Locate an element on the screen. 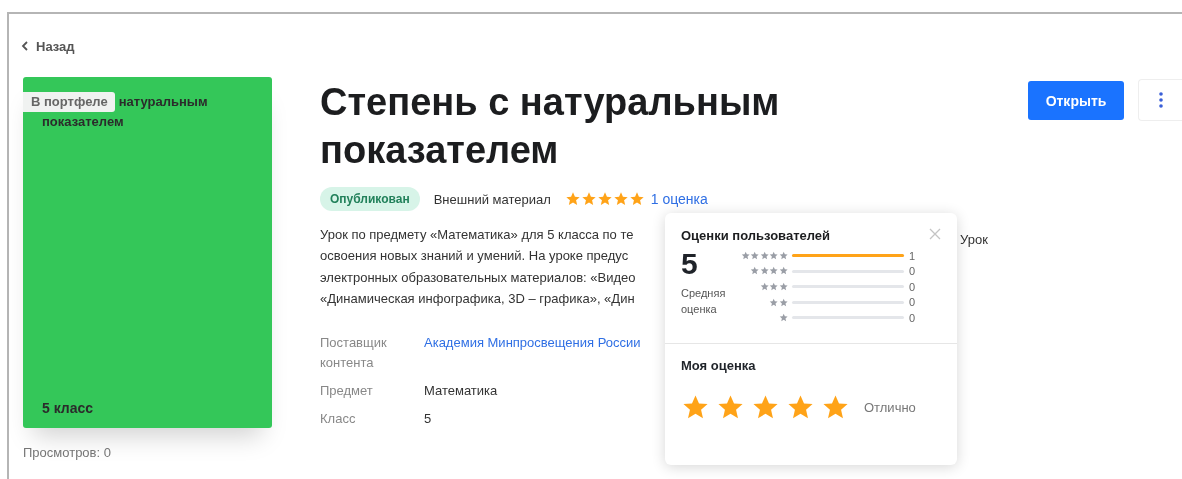  more-icon is located at coordinates (1160, 100).